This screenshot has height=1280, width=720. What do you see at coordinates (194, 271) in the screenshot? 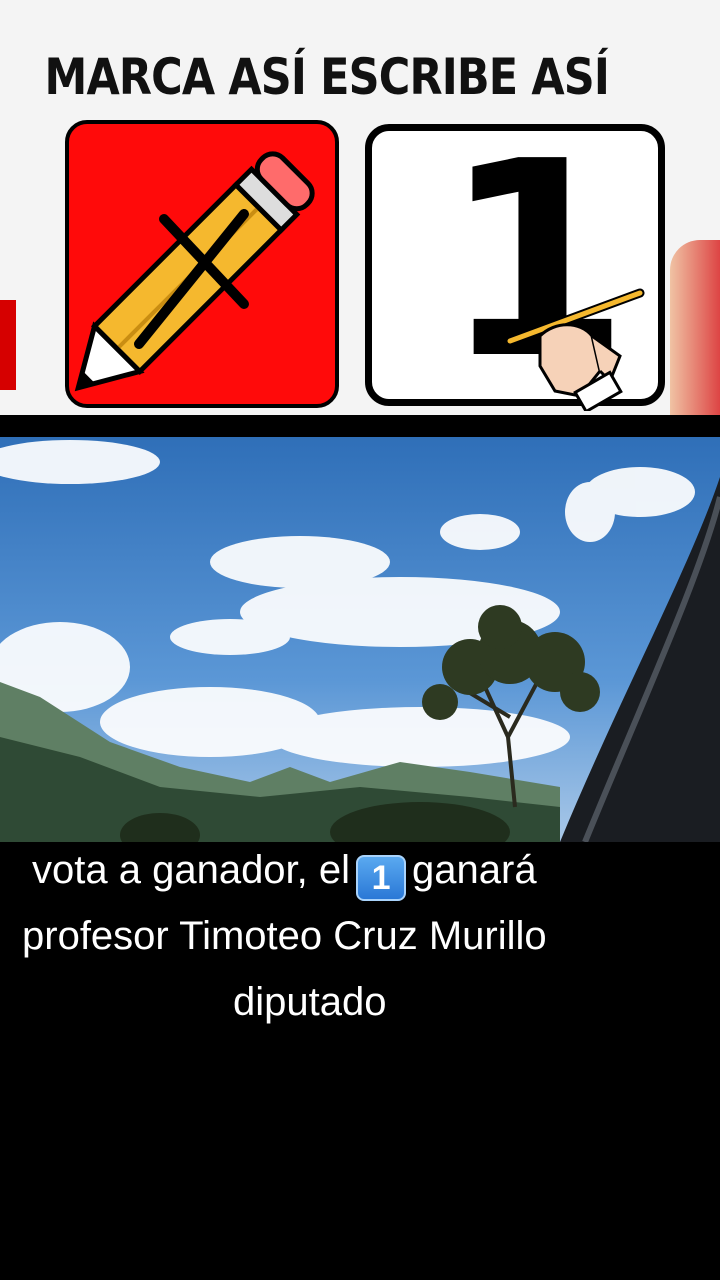
I see `pencil-icon` at bounding box center [194, 271].